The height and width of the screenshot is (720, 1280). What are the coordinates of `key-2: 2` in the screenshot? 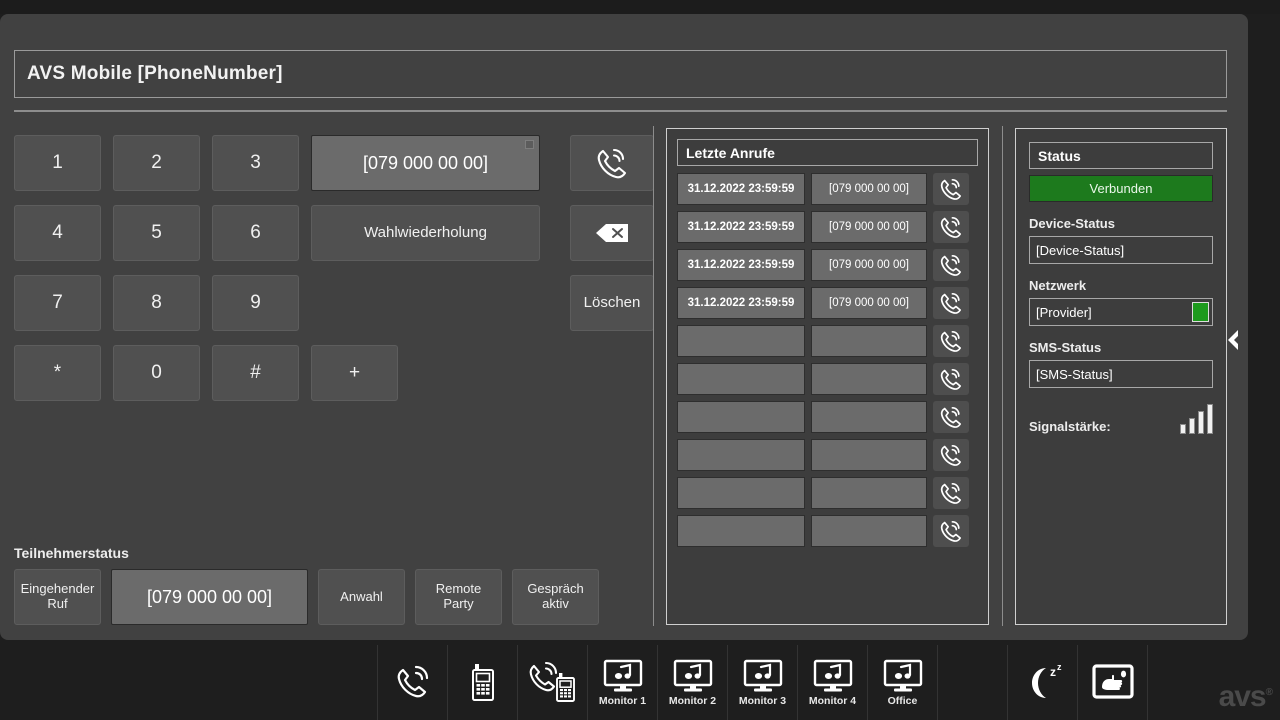 It's located at (156, 163).